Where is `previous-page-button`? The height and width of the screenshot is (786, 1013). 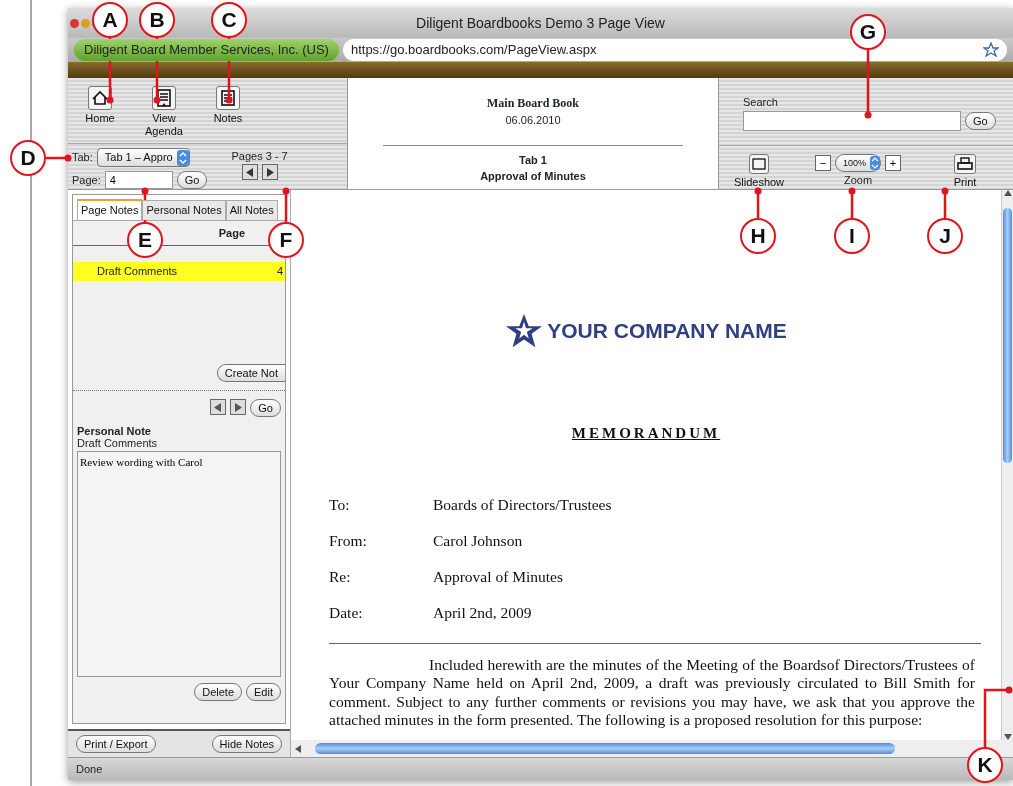
previous-page-button is located at coordinates (249, 172).